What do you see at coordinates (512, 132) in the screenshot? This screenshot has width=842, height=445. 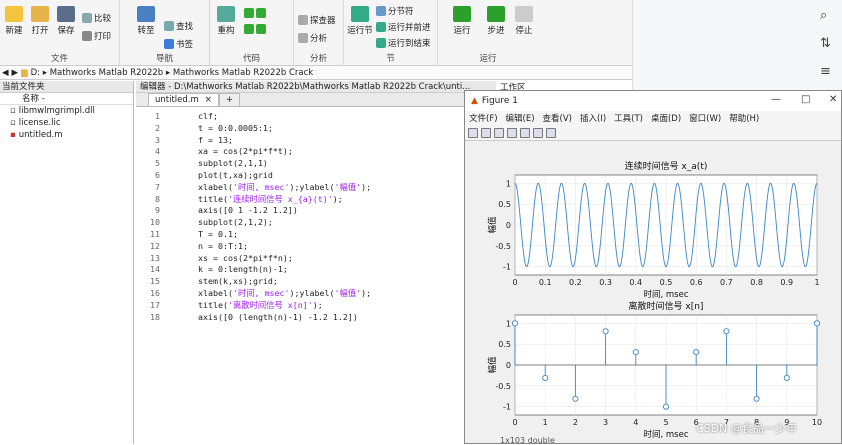 I see `print-icon` at bounding box center [512, 132].